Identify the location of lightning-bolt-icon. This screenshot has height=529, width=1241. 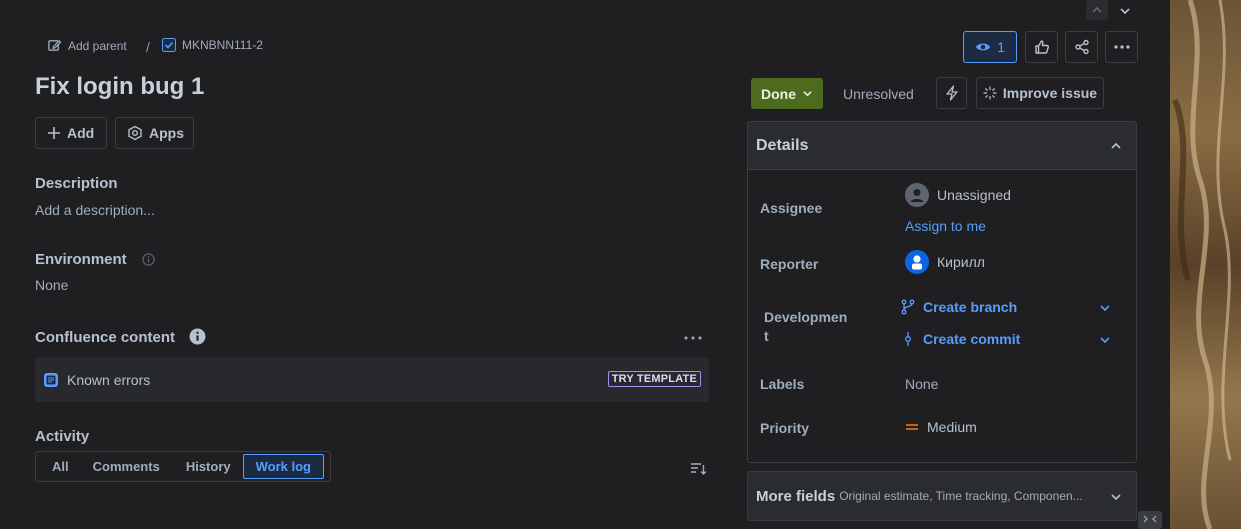
(952, 93).